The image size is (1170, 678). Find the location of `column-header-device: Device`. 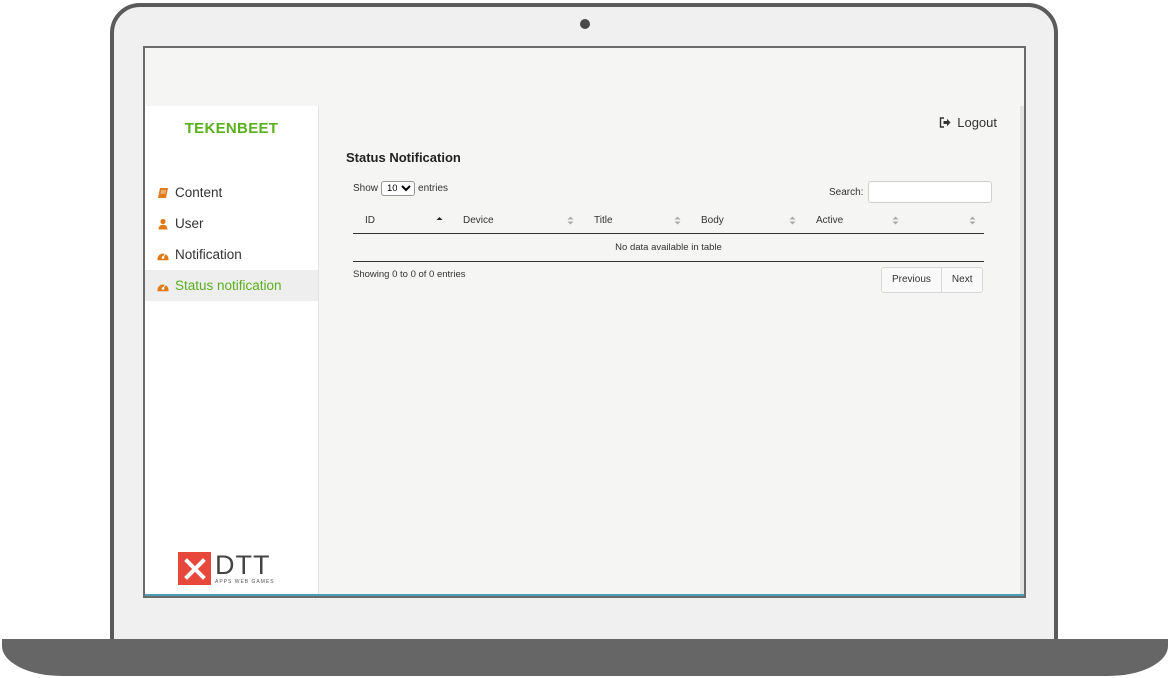

column-header-device: Device is located at coordinates (516, 221).